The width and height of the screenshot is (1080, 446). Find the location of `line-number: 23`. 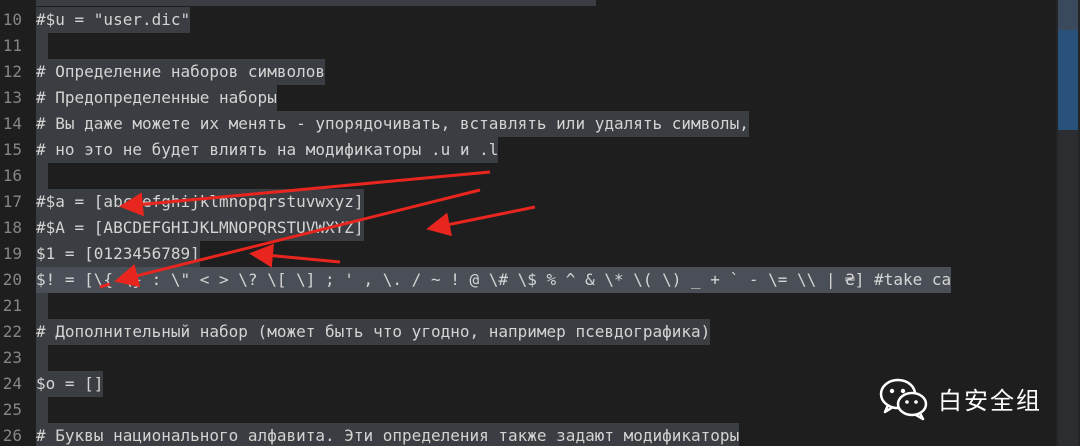

line-number: 23 is located at coordinates (12, 357).